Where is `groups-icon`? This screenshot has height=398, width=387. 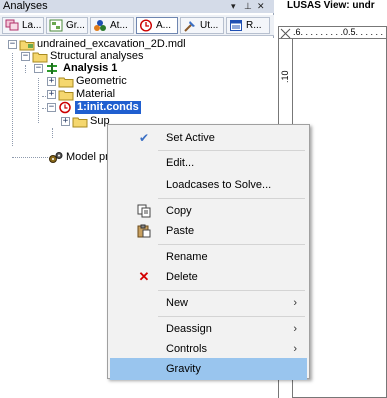
groups-icon is located at coordinates (56, 25).